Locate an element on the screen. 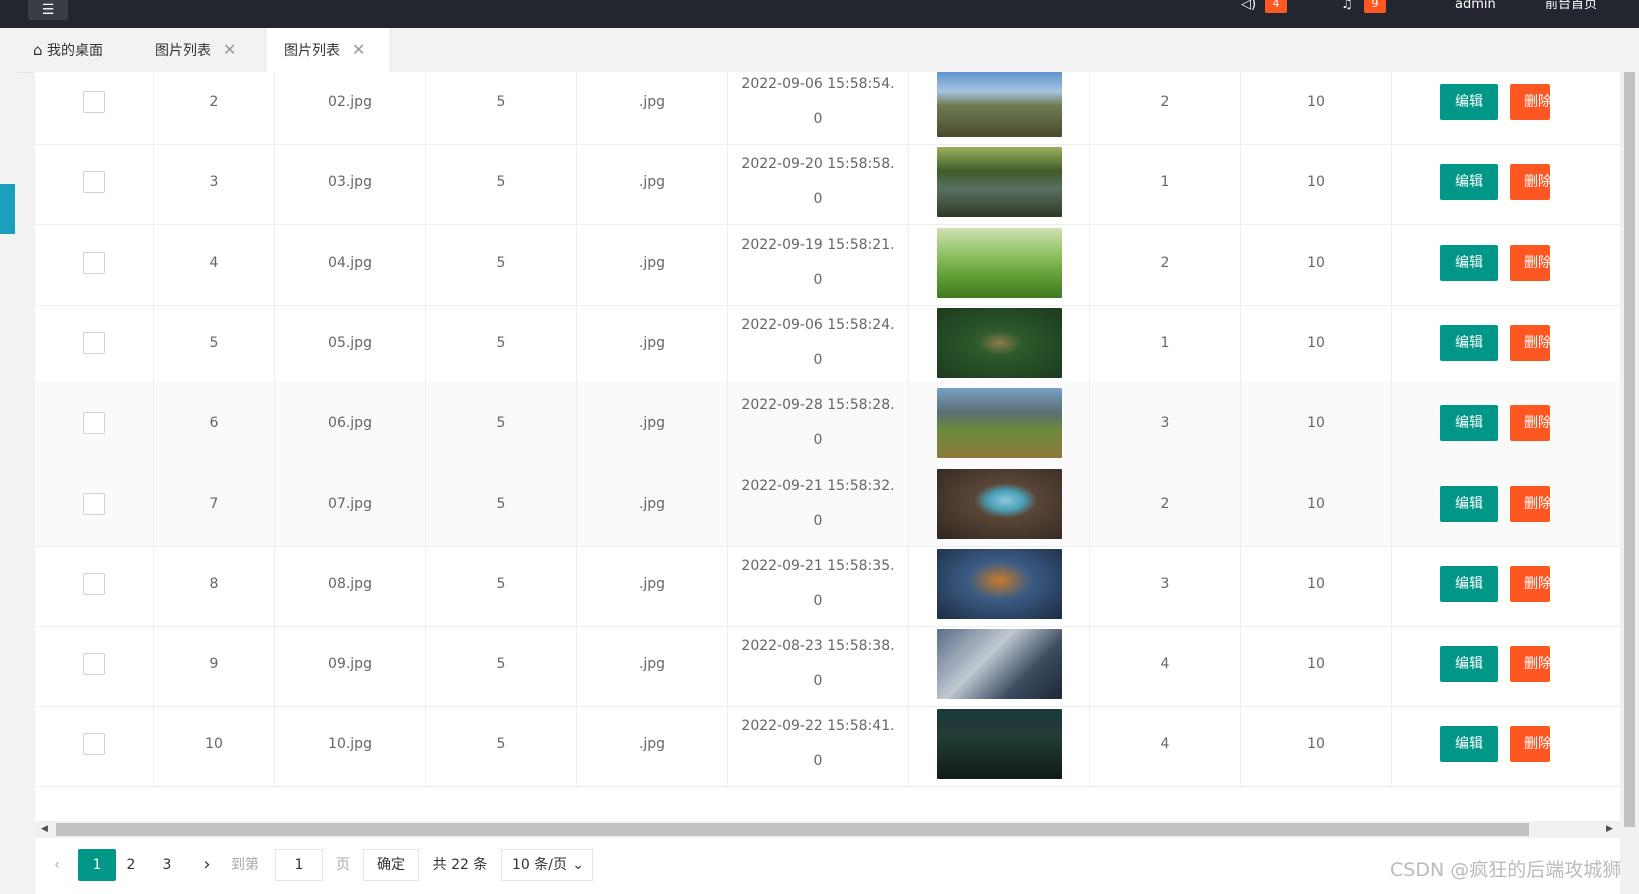  filename-cell: 09.jpg is located at coordinates (350, 664).